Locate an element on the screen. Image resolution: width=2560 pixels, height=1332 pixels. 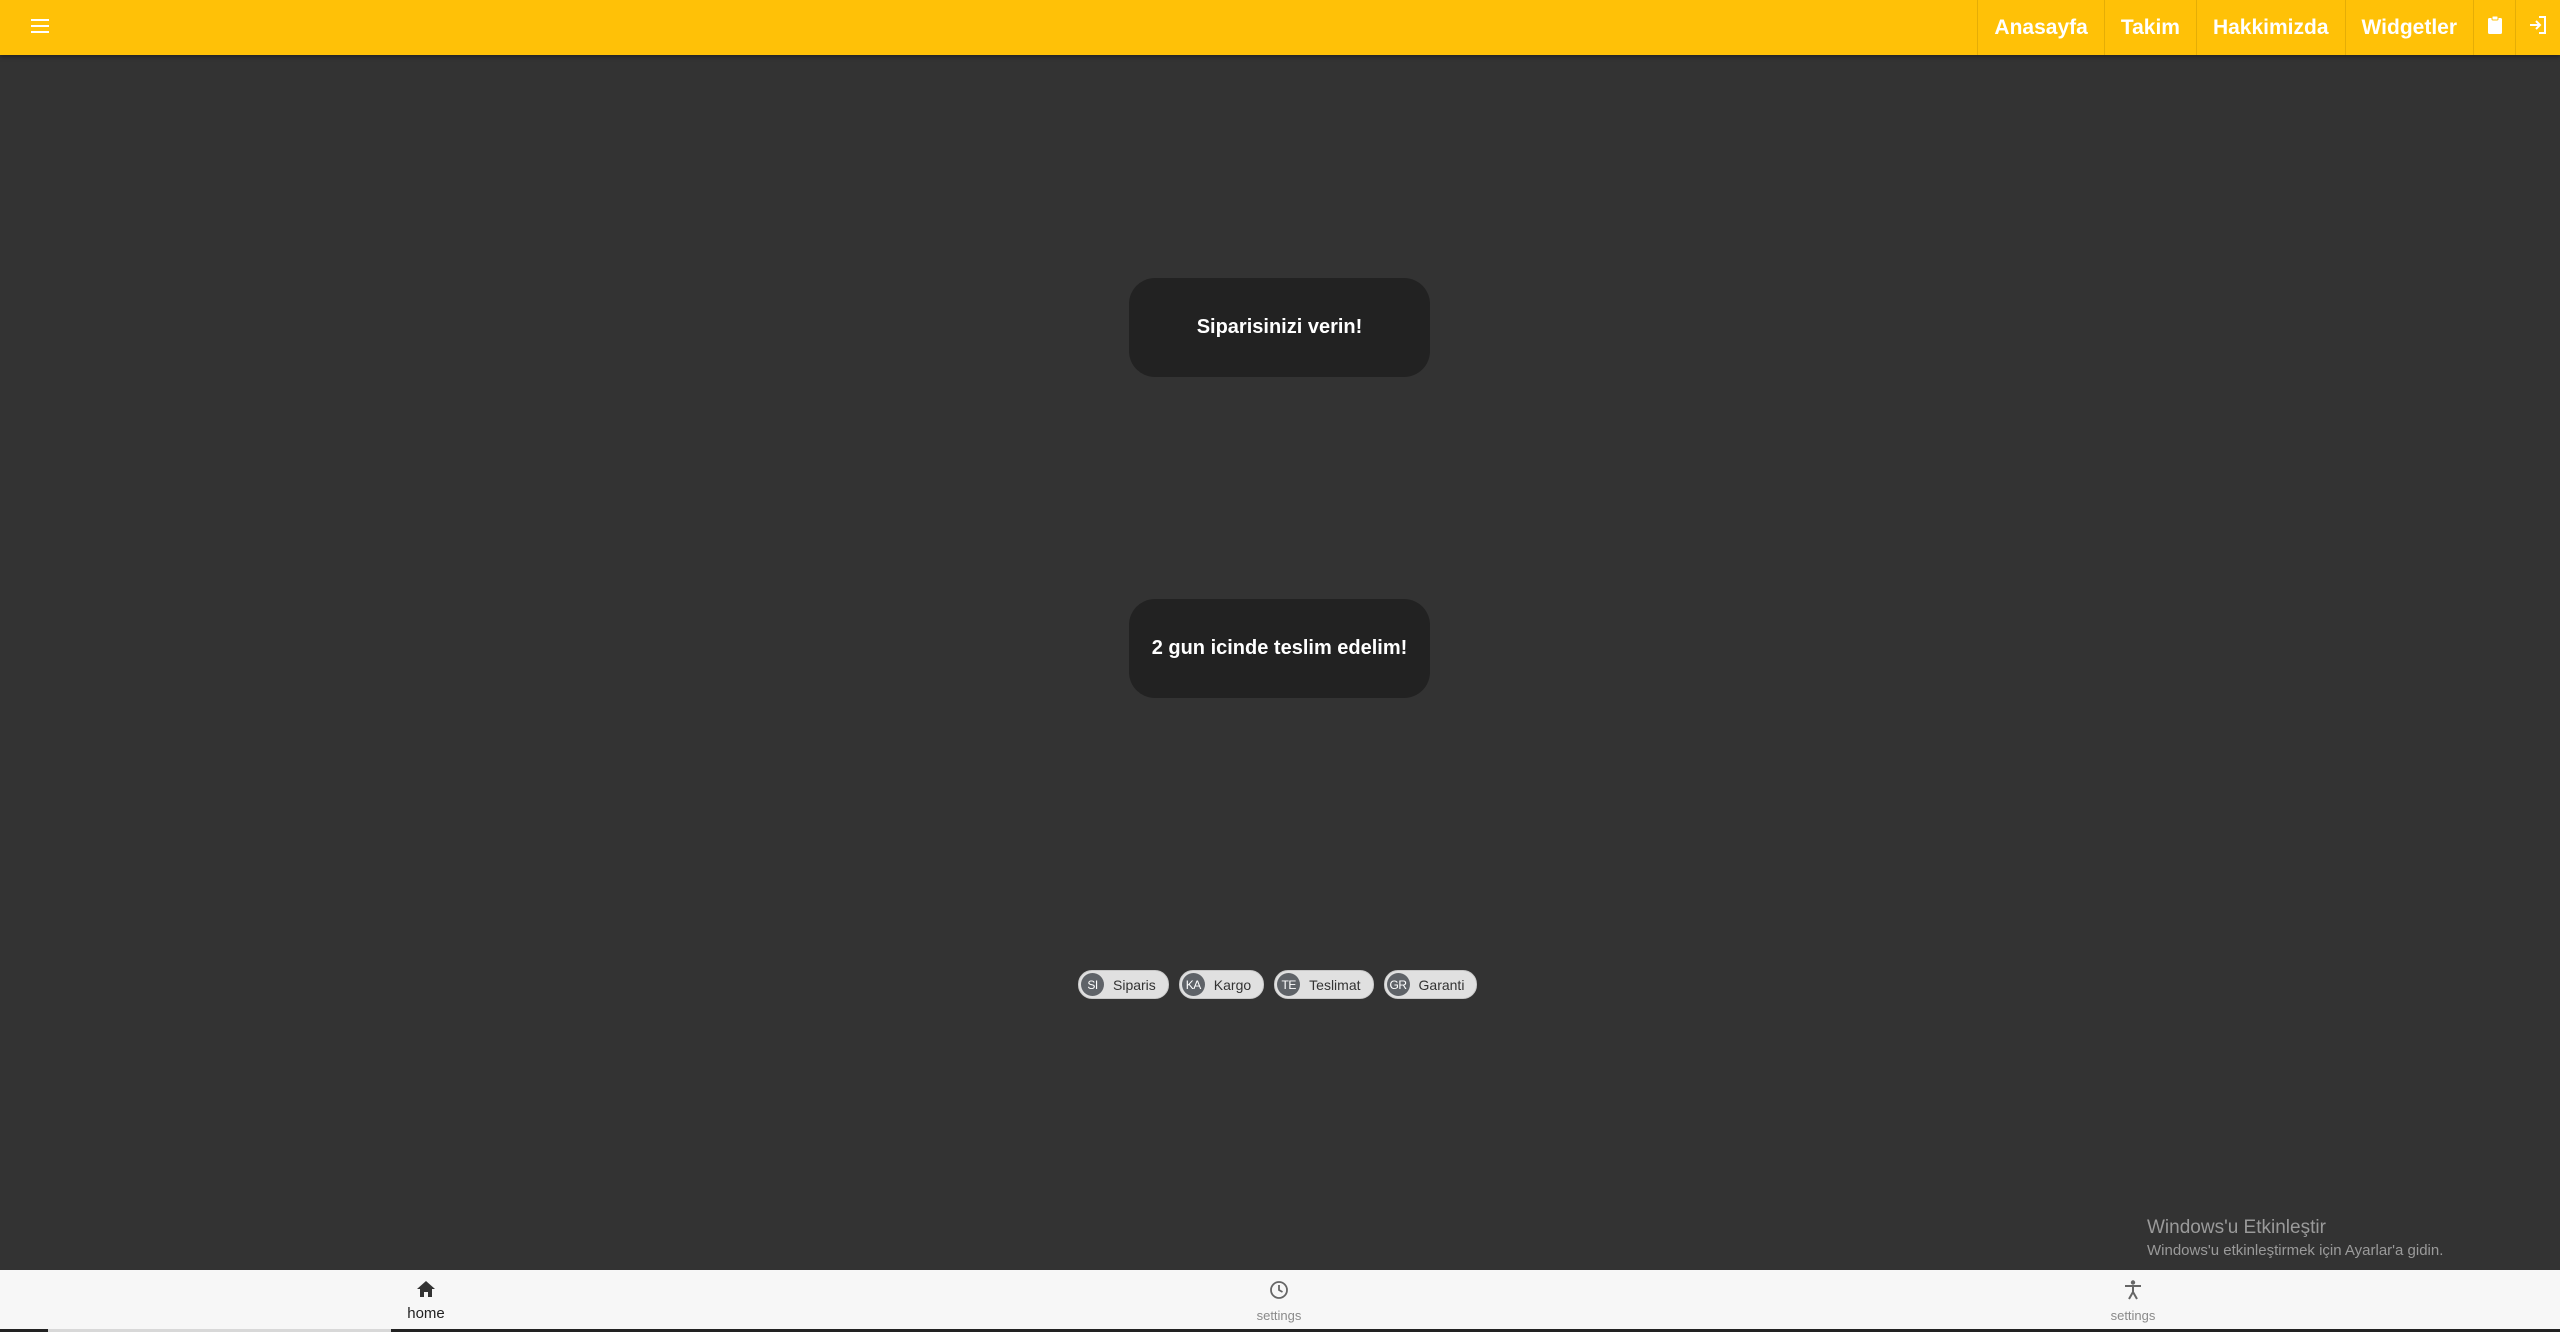
nav-item-widgetler: Widgetler is located at coordinates (2408, 27).